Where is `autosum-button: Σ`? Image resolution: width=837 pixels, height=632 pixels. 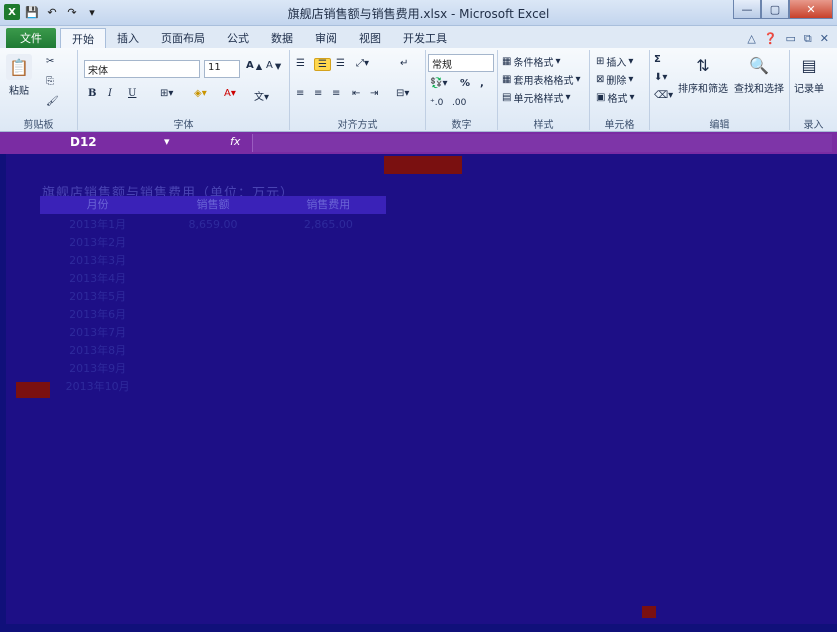 autosum-button: Σ is located at coordinates (657, 59).